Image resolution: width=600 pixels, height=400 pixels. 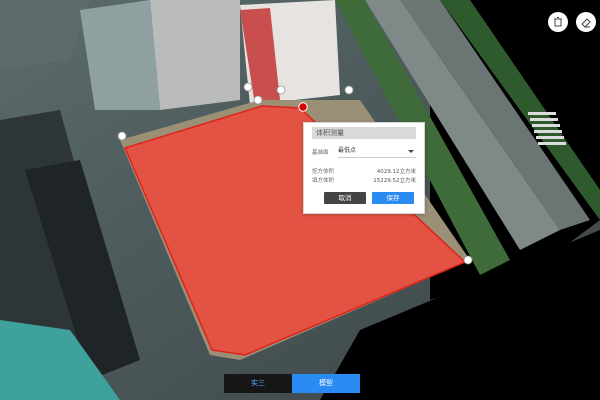 I want to click on panel-title: 体积测量, so click(x=364, y=133).